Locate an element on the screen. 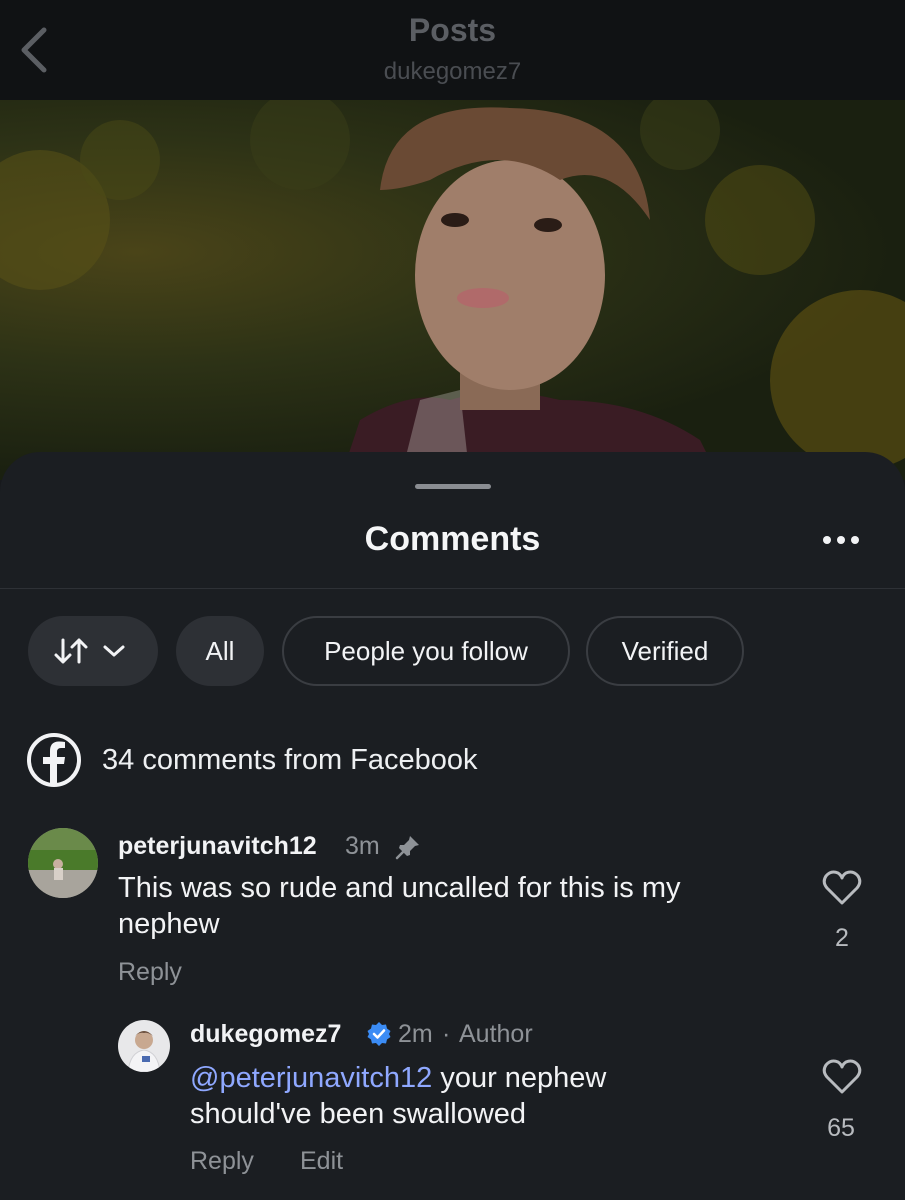 The height and width of the screenshot is (1200, 905). reply-text-line: @peterjunavitch12 your nephew is located at coordinates (398, 1078).